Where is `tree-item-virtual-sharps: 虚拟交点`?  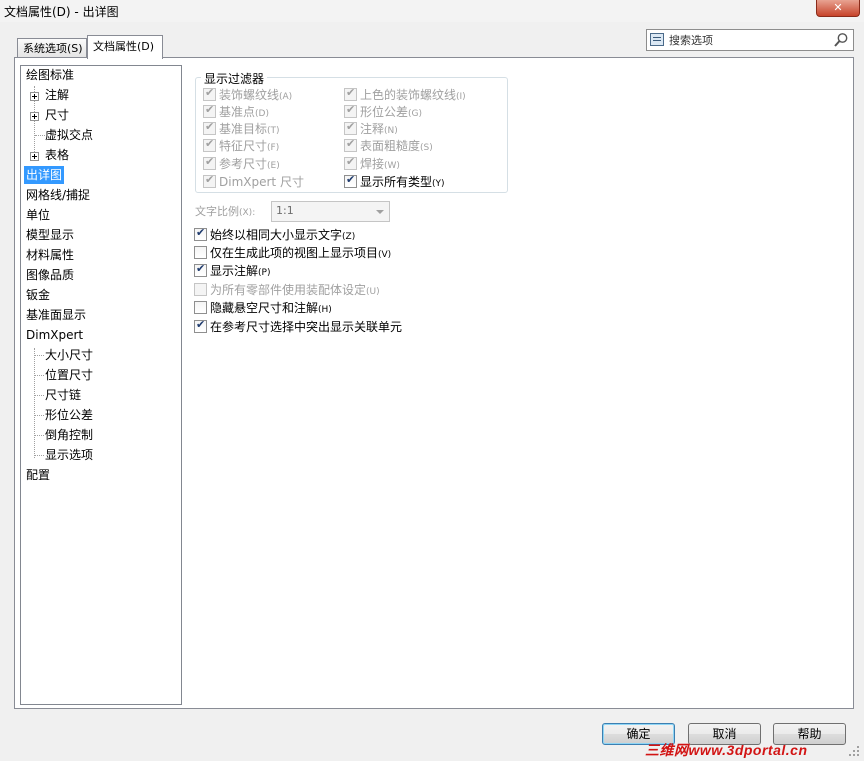 tree-item-virtual-sharps: 虚拟交点 is located at coordinates (69, 135).